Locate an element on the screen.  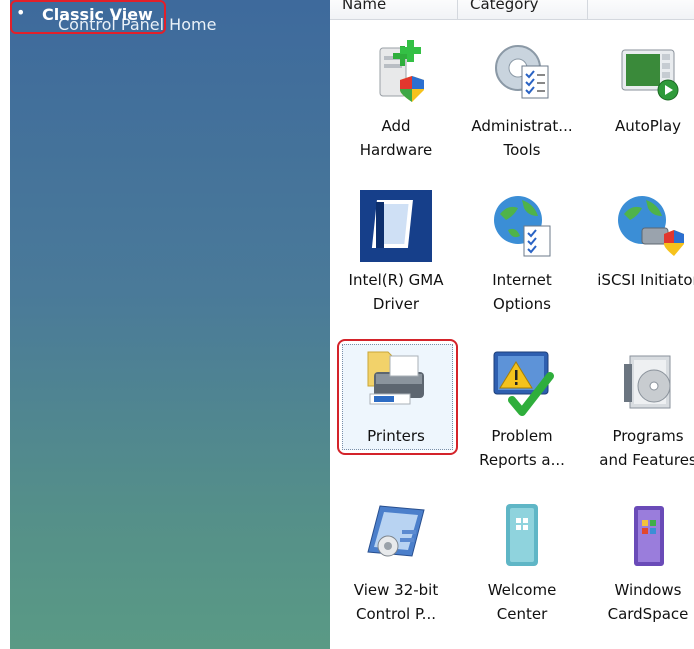
column-header-category: Category is located at coordinates (523, 10).